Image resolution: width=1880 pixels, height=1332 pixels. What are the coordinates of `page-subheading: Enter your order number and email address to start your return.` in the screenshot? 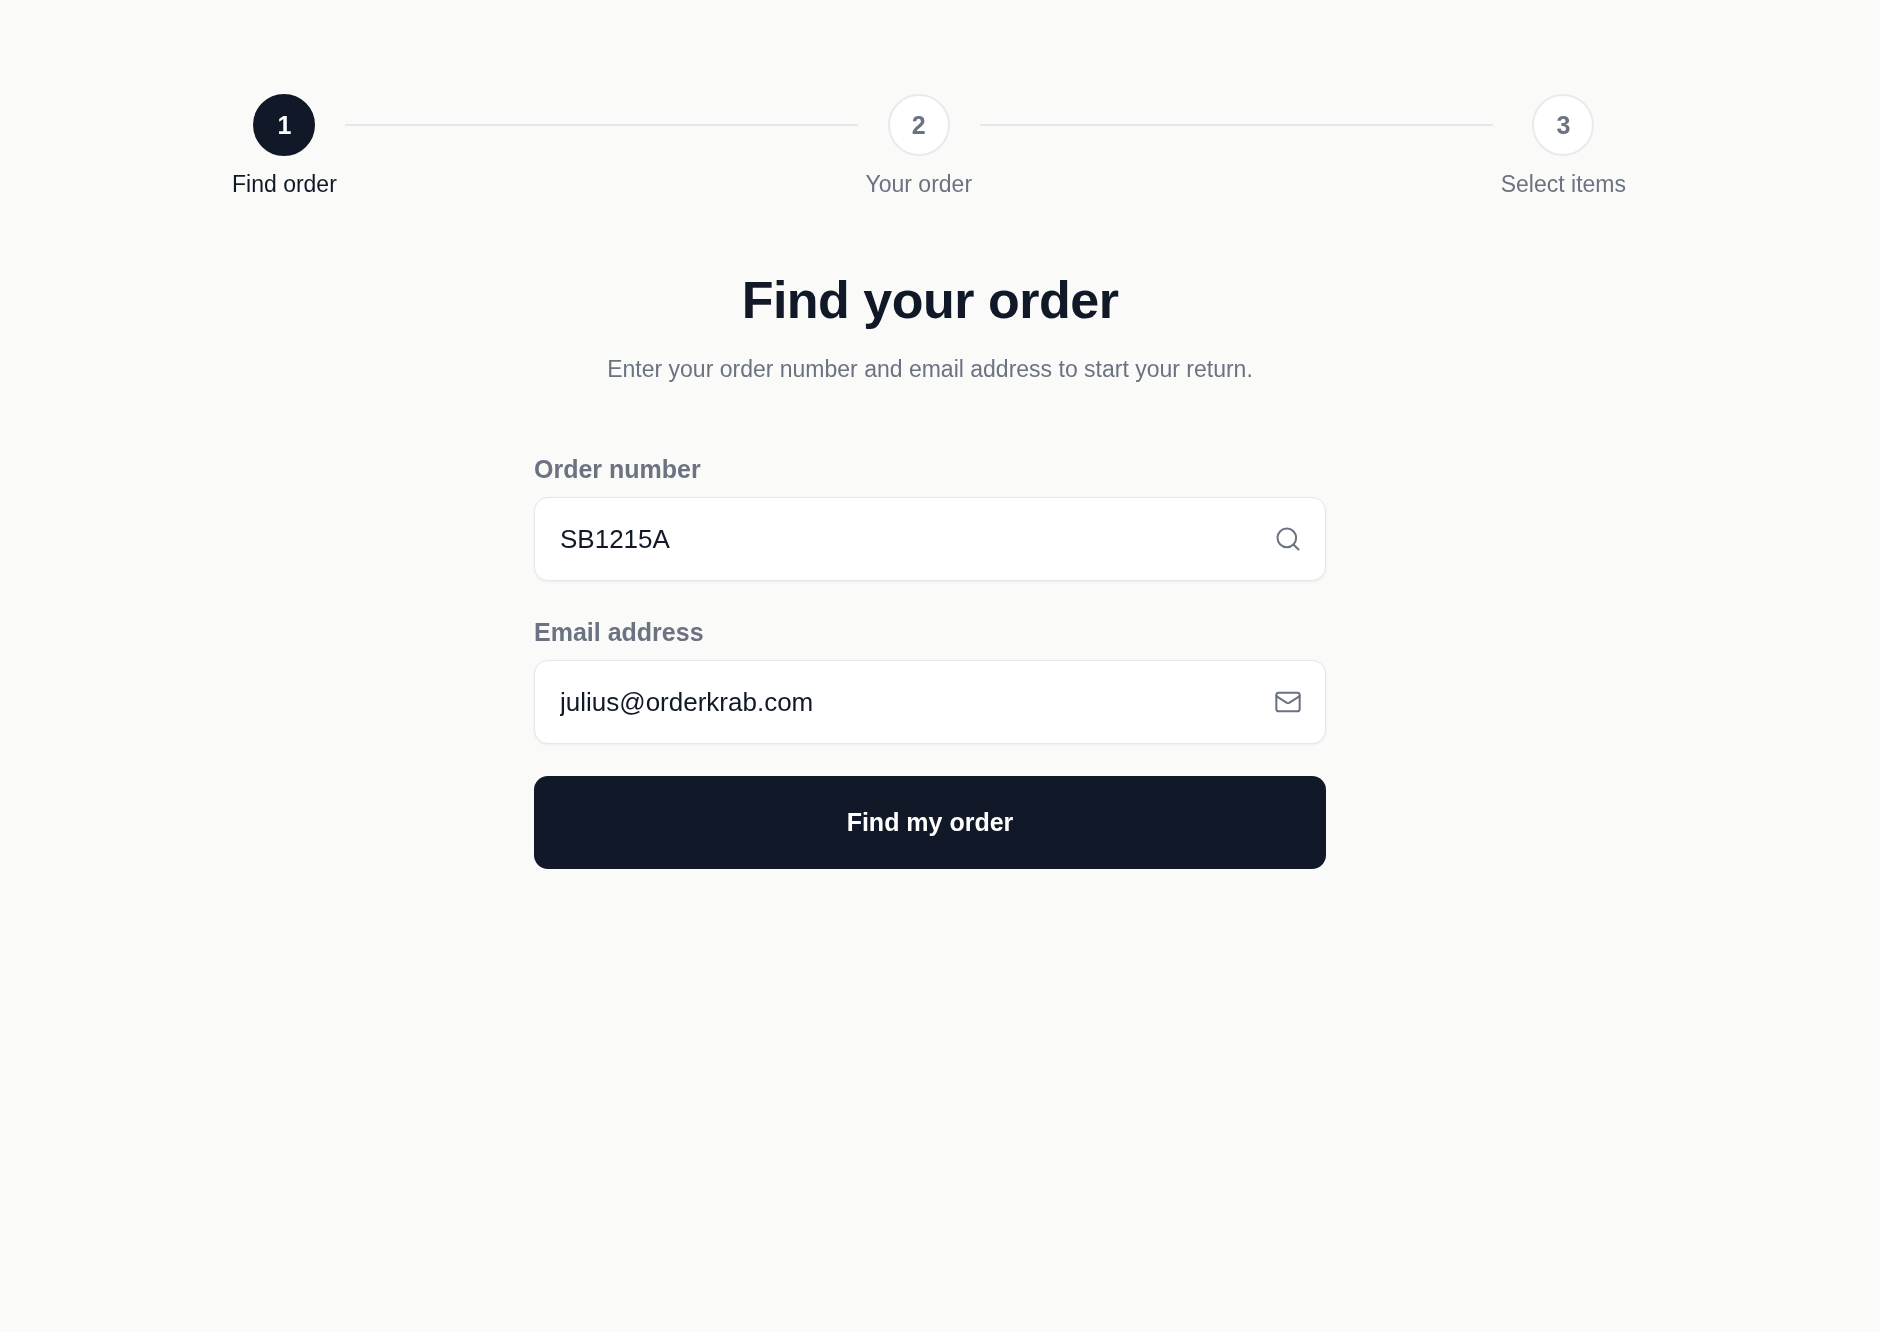 It's located at (930, 369).